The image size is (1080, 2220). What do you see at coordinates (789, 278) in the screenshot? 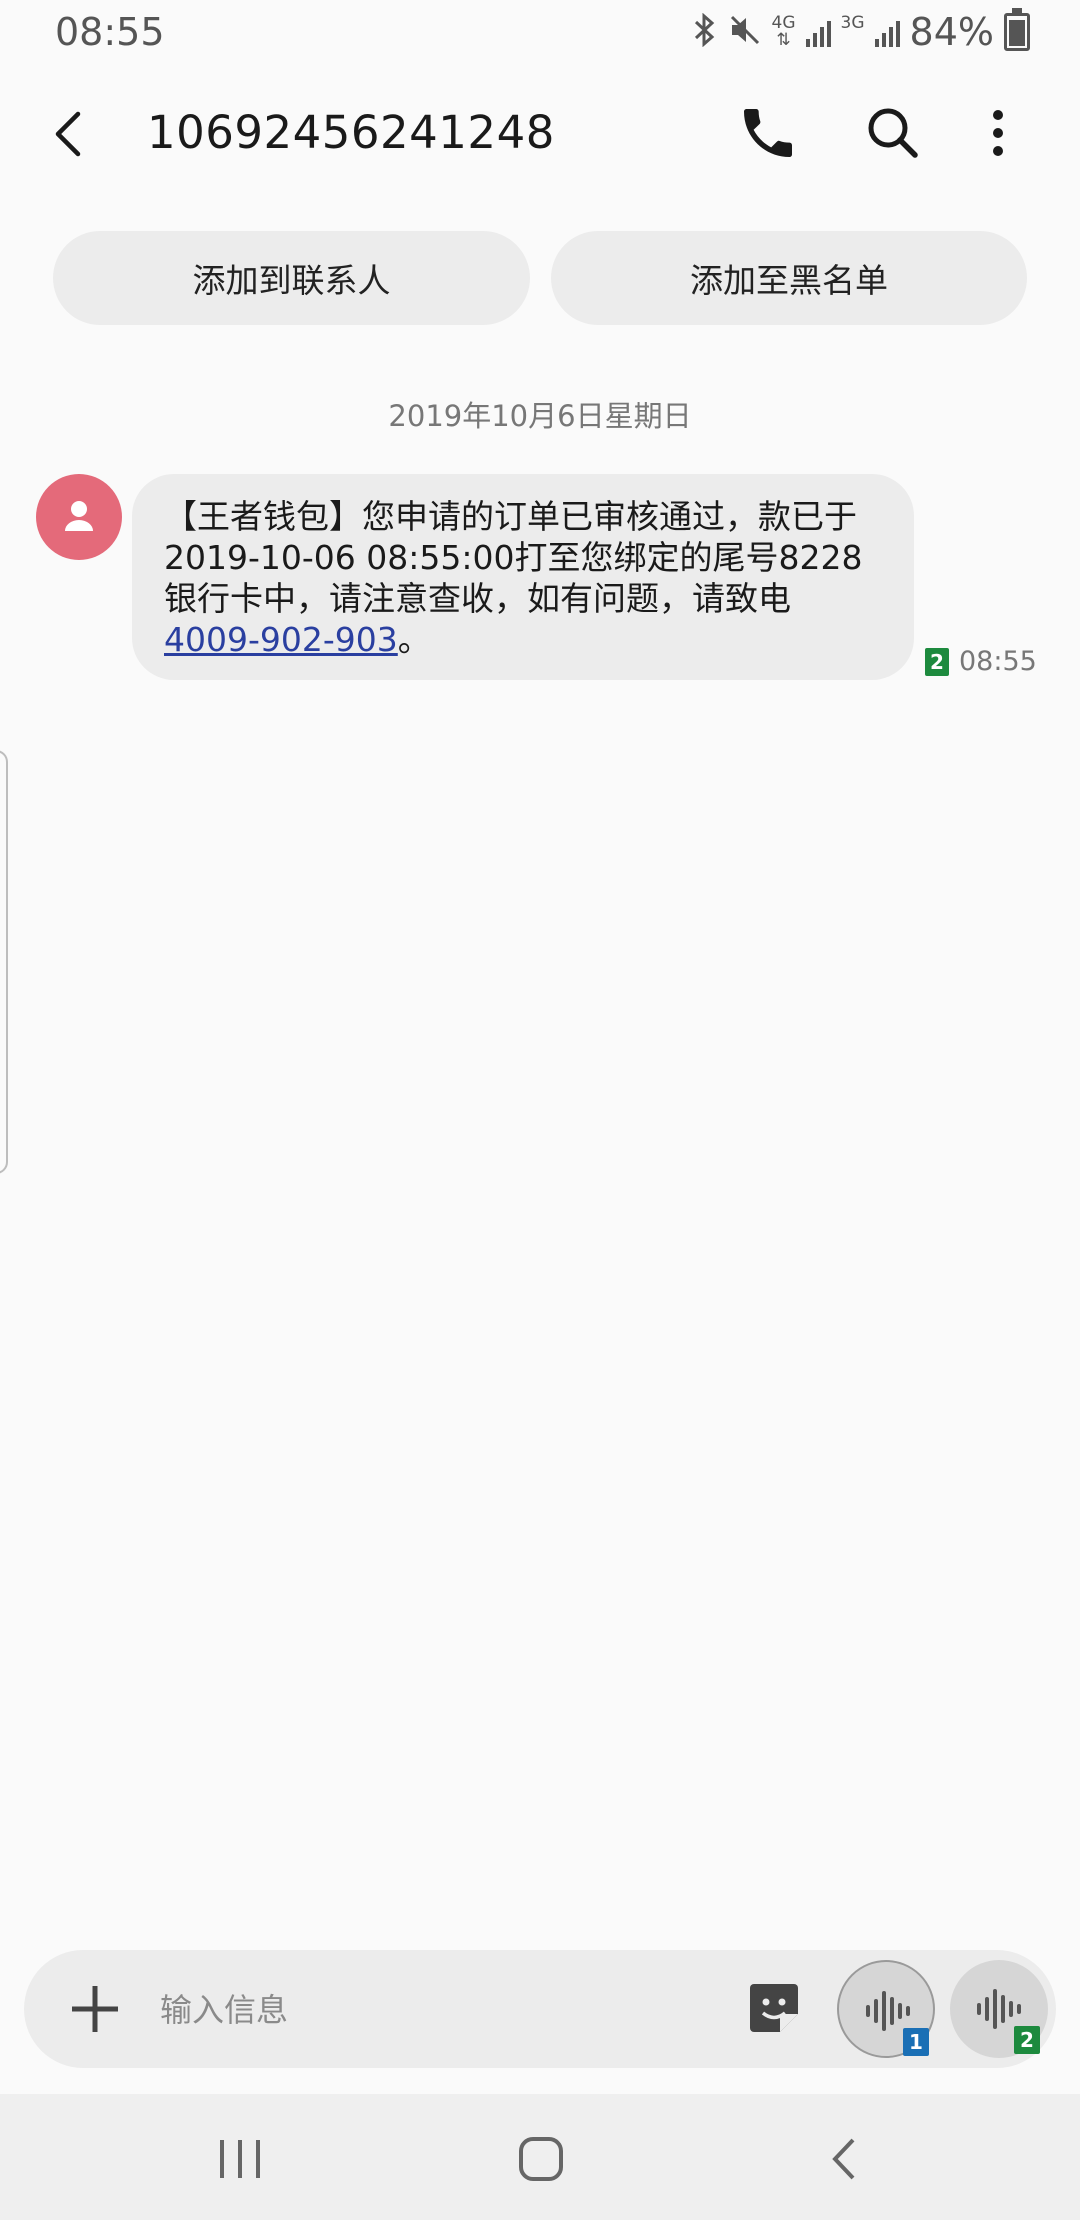
I see `add-to-blacklist-button: 添加至黑名单` at bounding box center [789, 278].